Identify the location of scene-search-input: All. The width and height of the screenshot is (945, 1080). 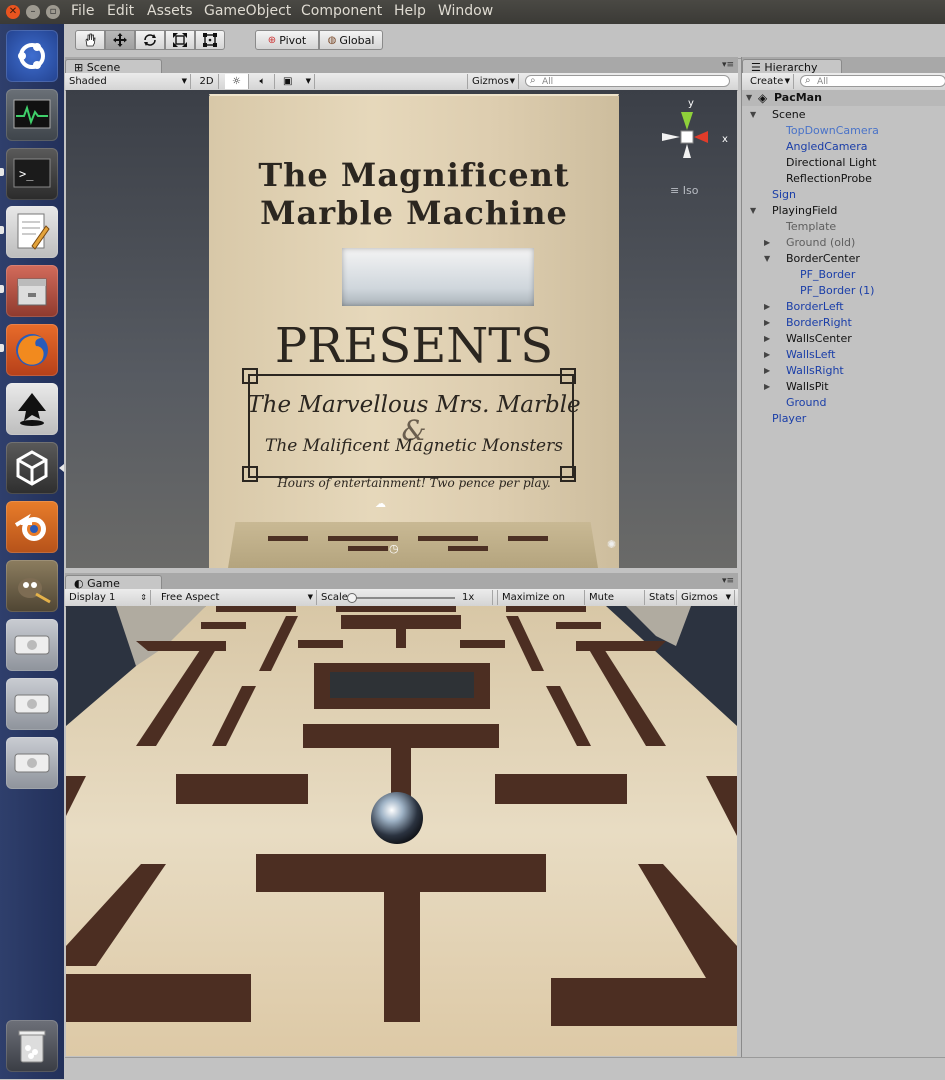
(627, 81).